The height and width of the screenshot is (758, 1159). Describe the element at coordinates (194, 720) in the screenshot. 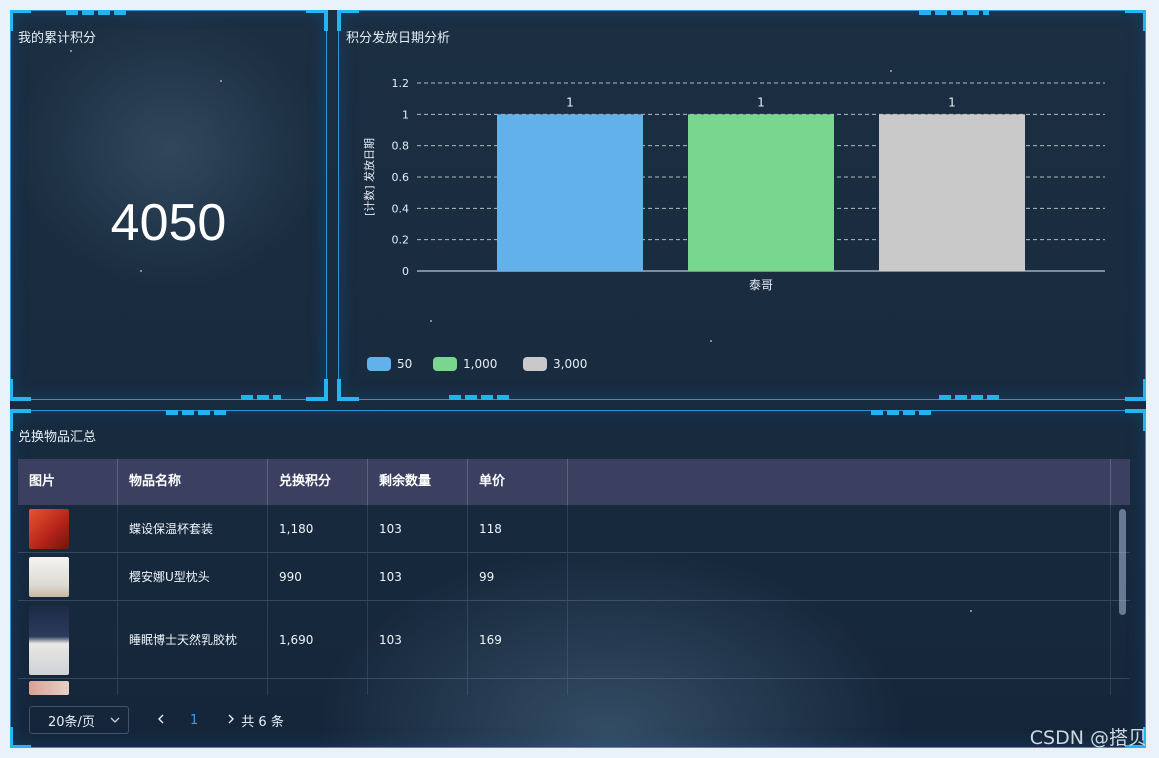

I see `page-number-current: 1` at that location.